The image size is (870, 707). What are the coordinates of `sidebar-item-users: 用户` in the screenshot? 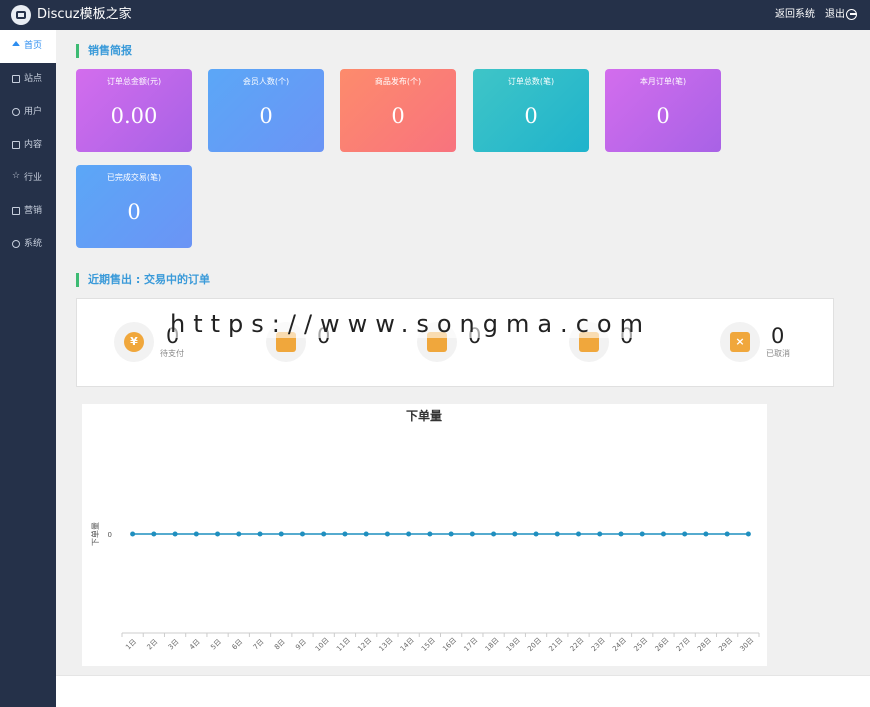 It's located at (28, 112).